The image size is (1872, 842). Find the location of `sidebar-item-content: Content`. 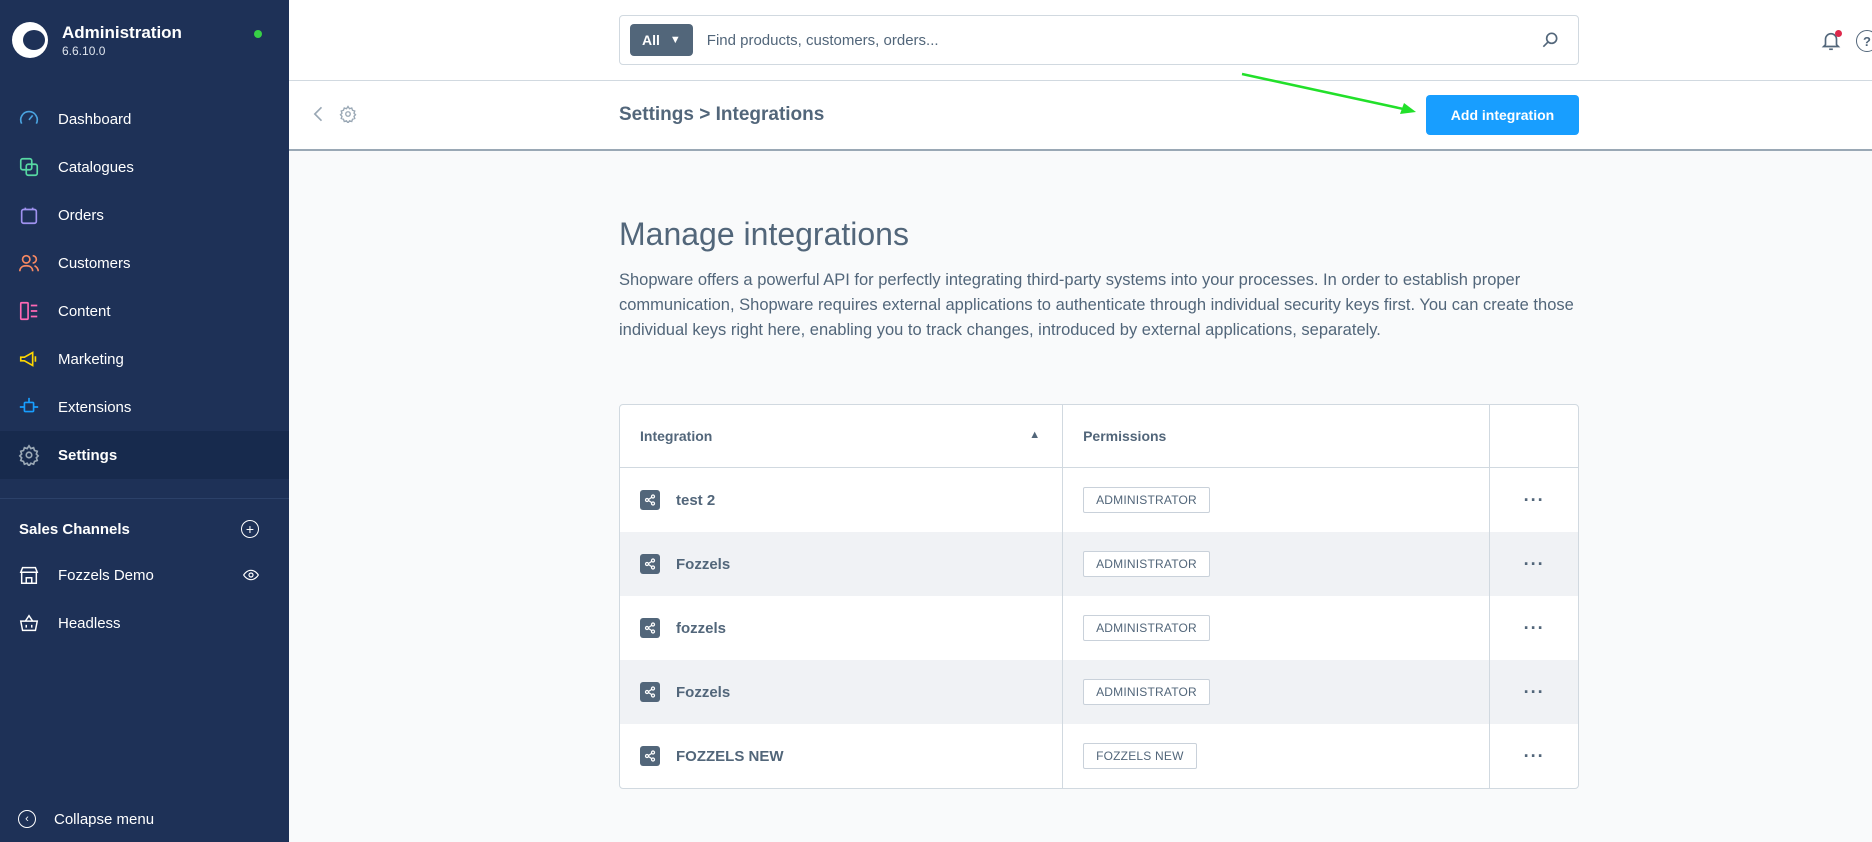

sidebar-item-content: Content is located at coordinates (144, 311).